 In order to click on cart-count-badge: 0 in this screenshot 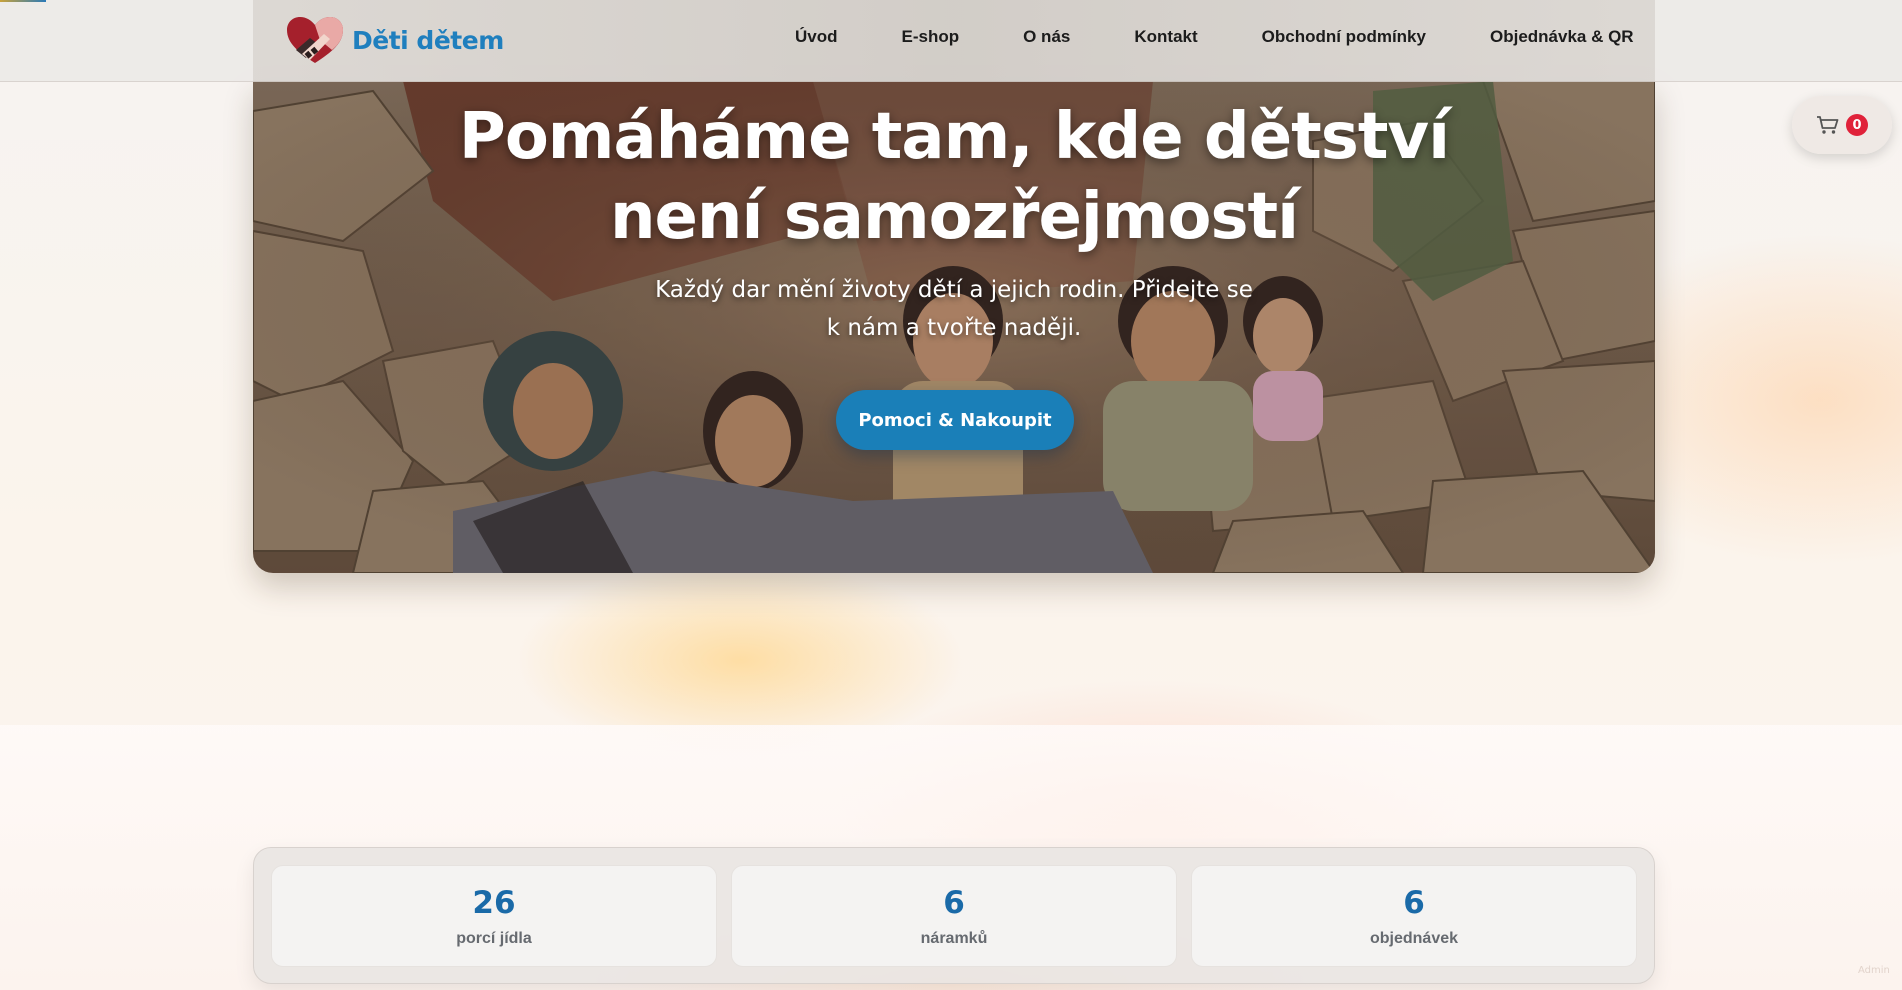, I will do `click(1857, 125)`.